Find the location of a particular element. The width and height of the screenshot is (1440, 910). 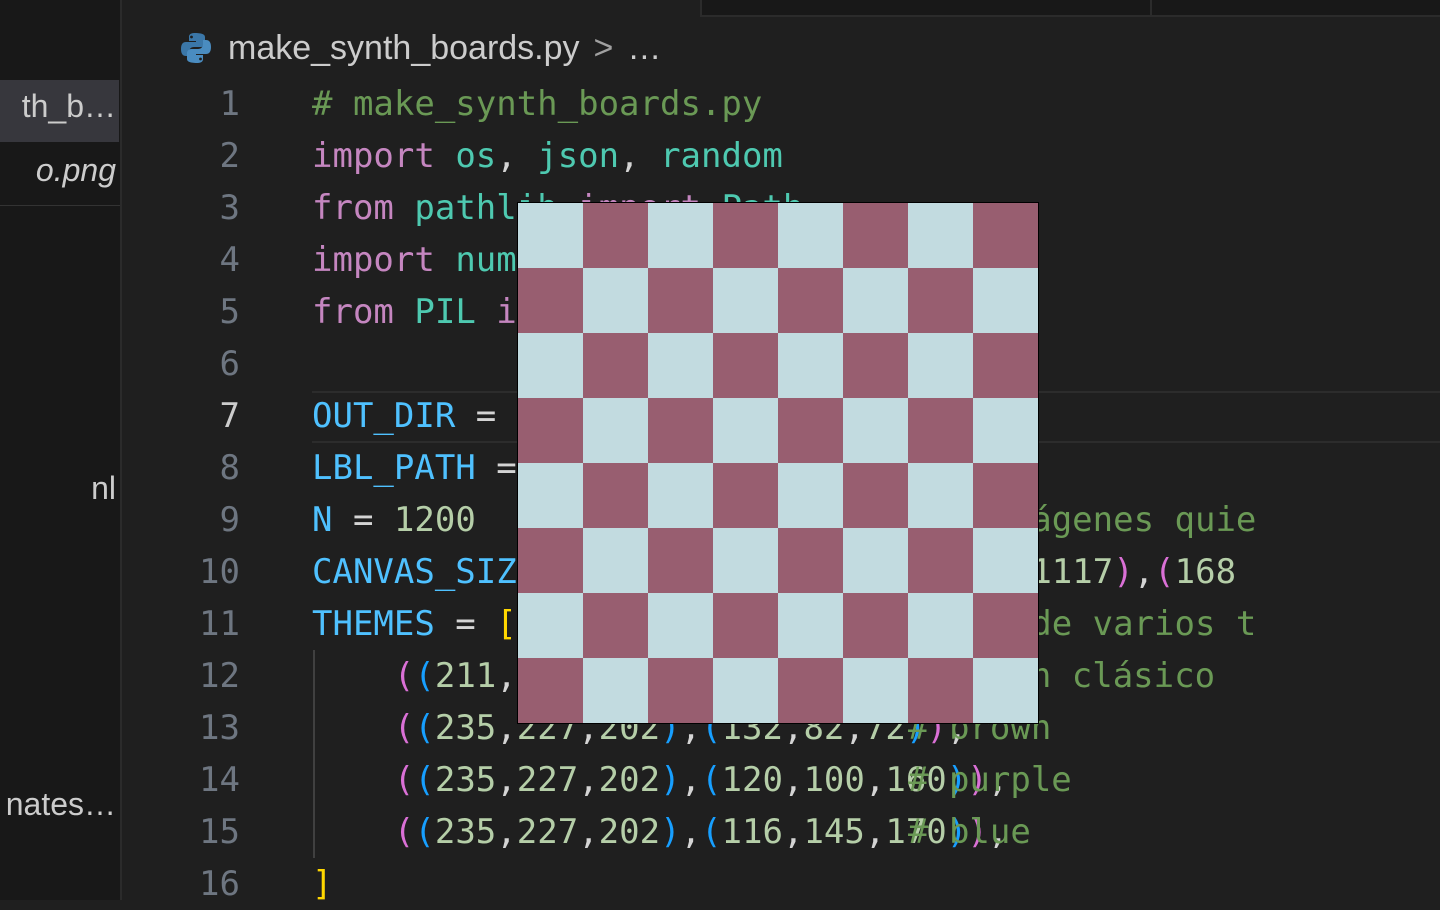

line-number: 9 is located at coordinates (229, 520).